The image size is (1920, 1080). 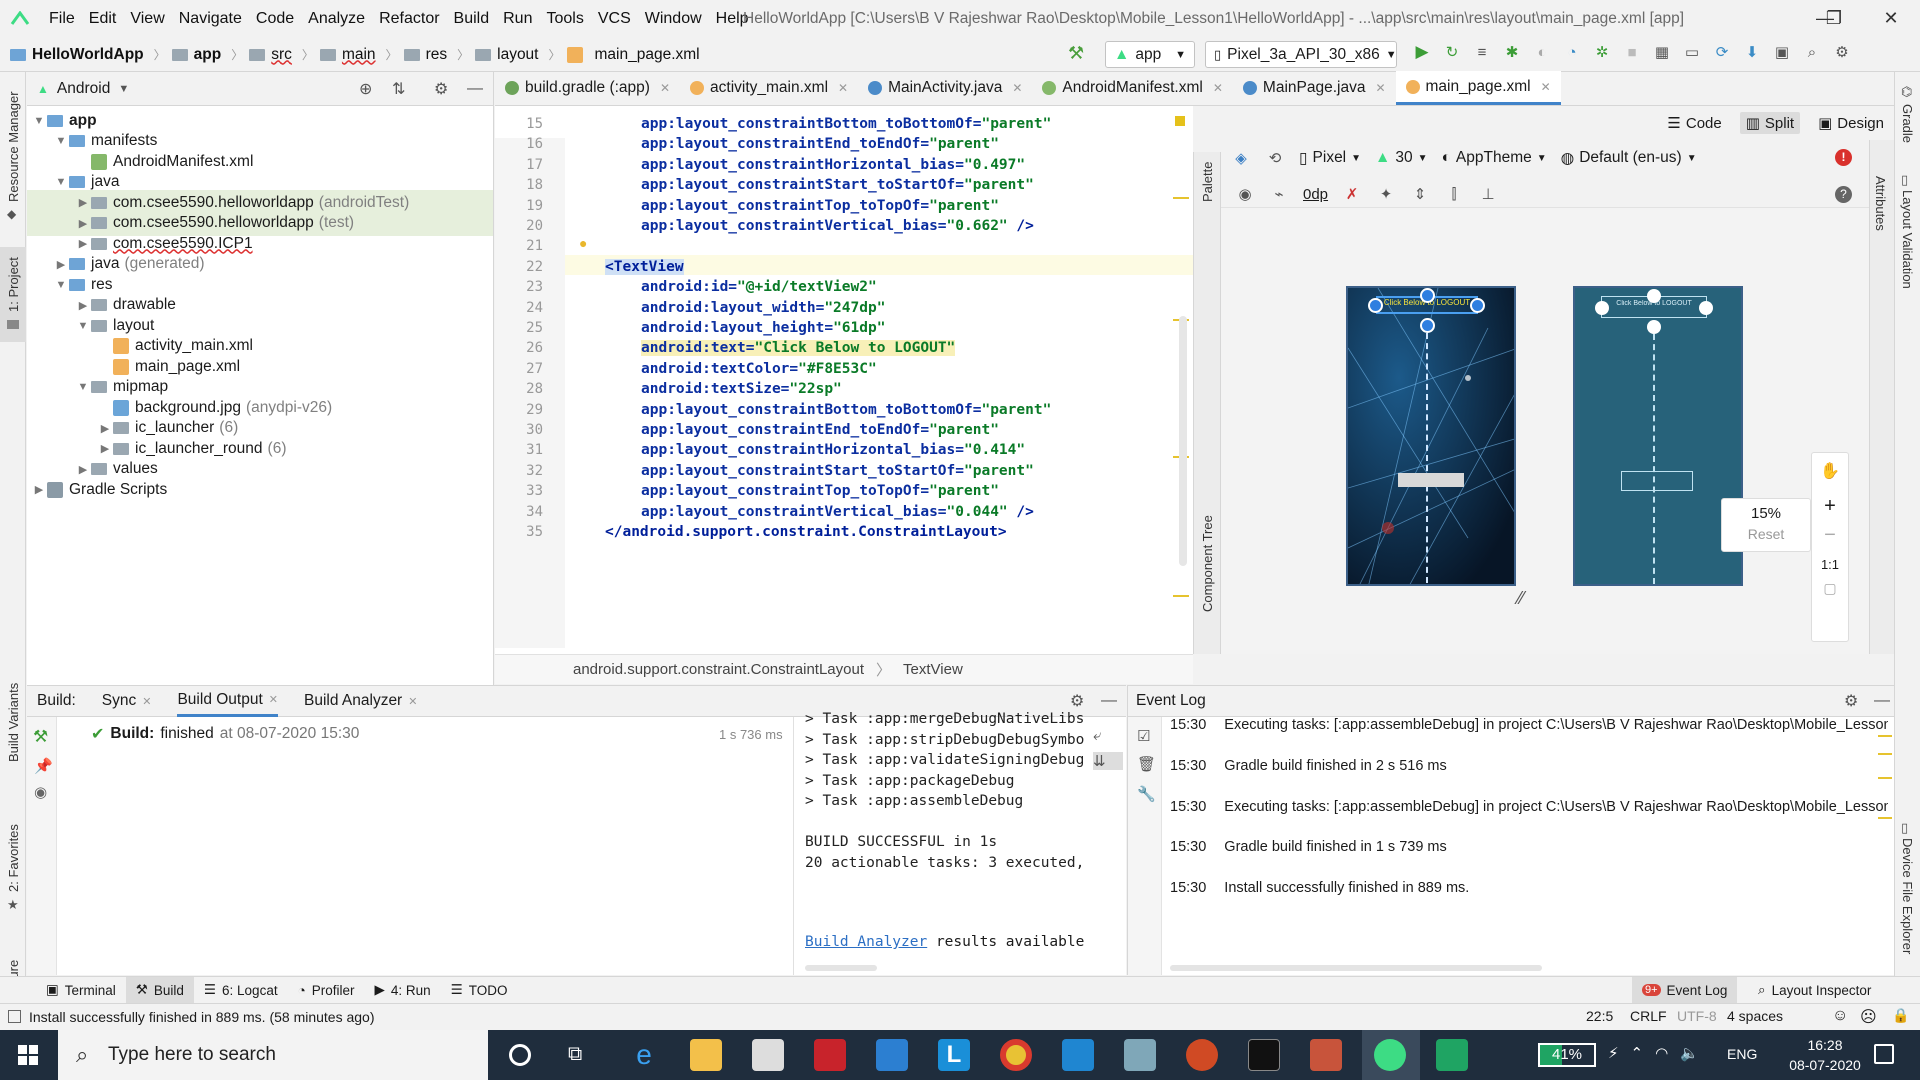 I want to click on gradle-tab: Gradle, so click(x=1907, y=123).